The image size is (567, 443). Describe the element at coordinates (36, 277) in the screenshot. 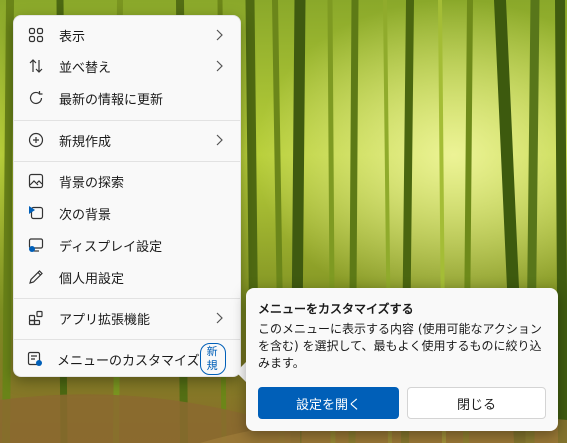

I see `pen-icon` at that location.